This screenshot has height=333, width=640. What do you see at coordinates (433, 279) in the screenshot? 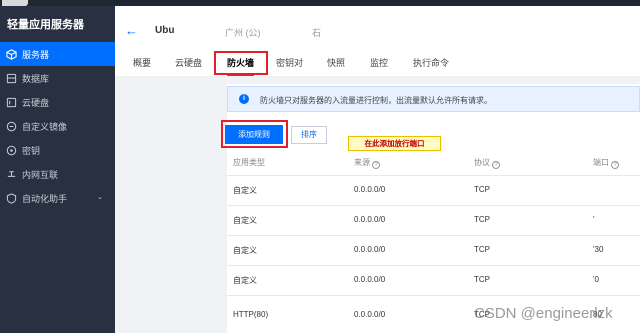
I see `table-row: 自定义 0.0.0.0/0 TCP '0` at bounding box center [433, 279].